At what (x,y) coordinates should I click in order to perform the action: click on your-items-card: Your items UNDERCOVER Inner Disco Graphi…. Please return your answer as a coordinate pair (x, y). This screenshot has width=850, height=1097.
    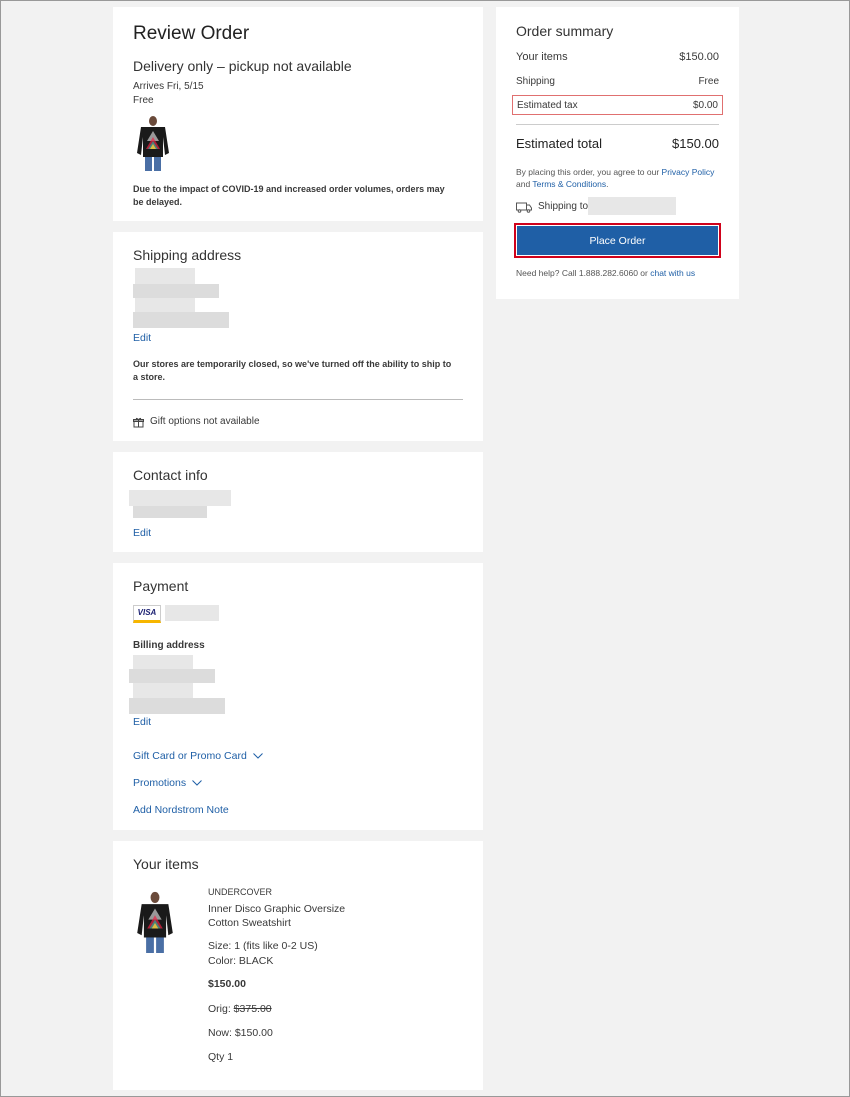
    Looking at the image, I should click on (298, 965).